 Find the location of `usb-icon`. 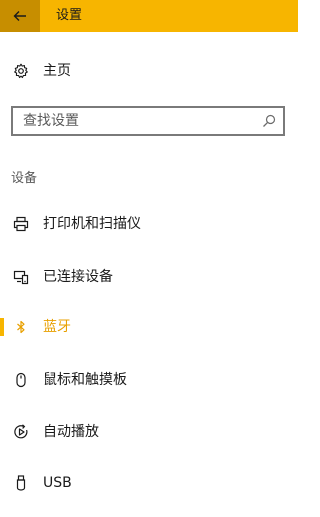

usb-icon is located at coordinates (21, 483).